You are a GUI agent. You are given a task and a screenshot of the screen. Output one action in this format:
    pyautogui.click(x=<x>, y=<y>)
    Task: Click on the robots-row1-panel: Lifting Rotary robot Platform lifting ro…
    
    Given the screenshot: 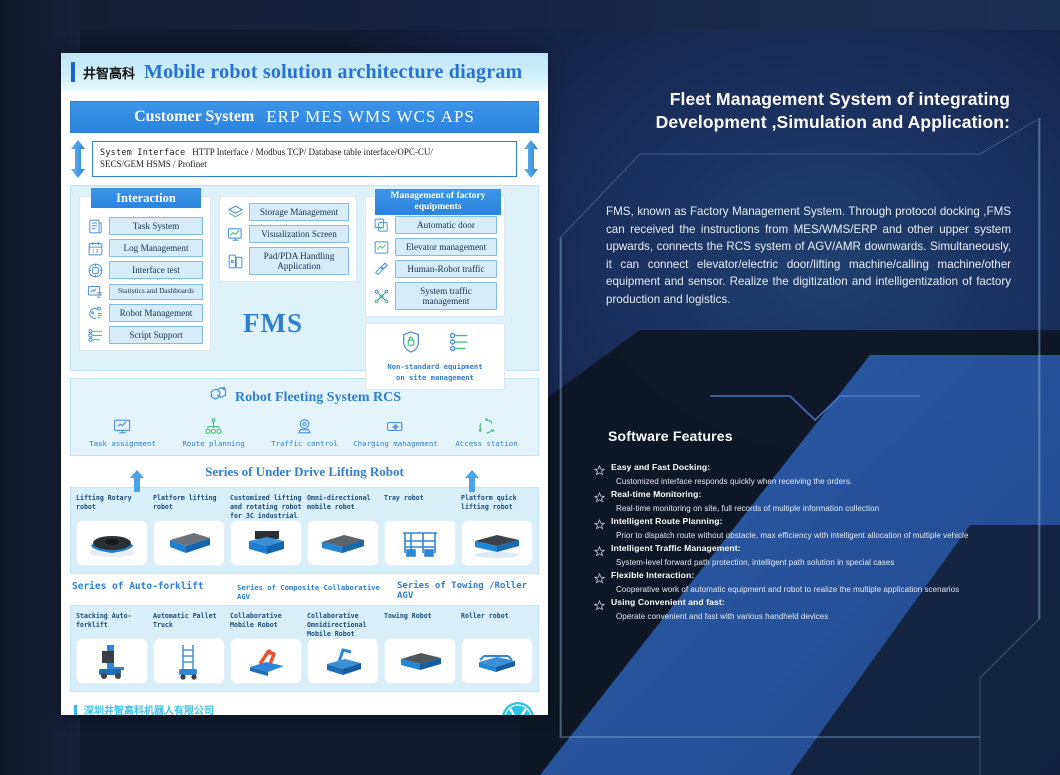 What is the action you would take?
    pyautogui.click(x=304, y=530)
    